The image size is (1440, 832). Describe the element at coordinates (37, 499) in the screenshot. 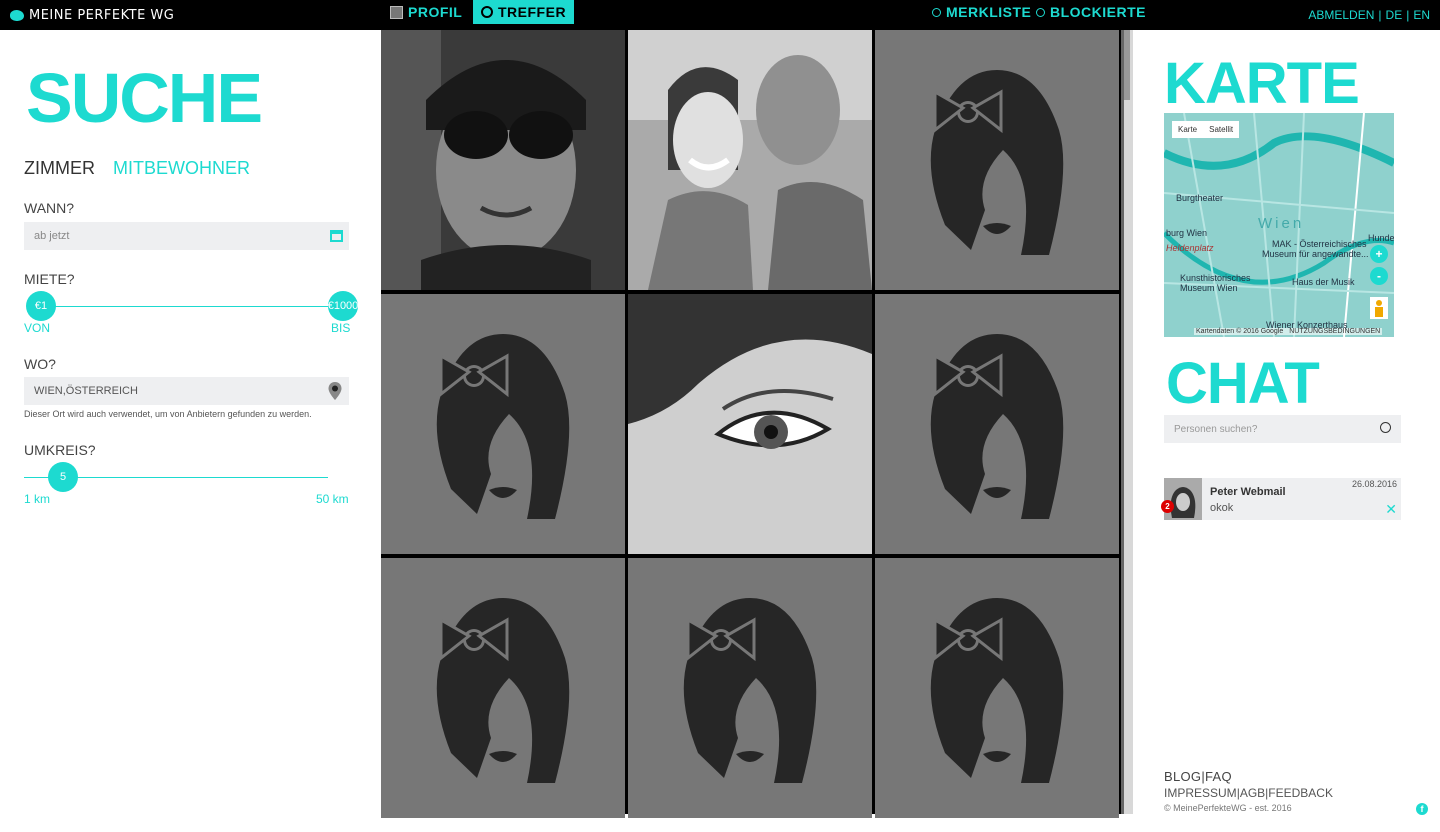

I see `radius-min-label: 1 km` at that location.